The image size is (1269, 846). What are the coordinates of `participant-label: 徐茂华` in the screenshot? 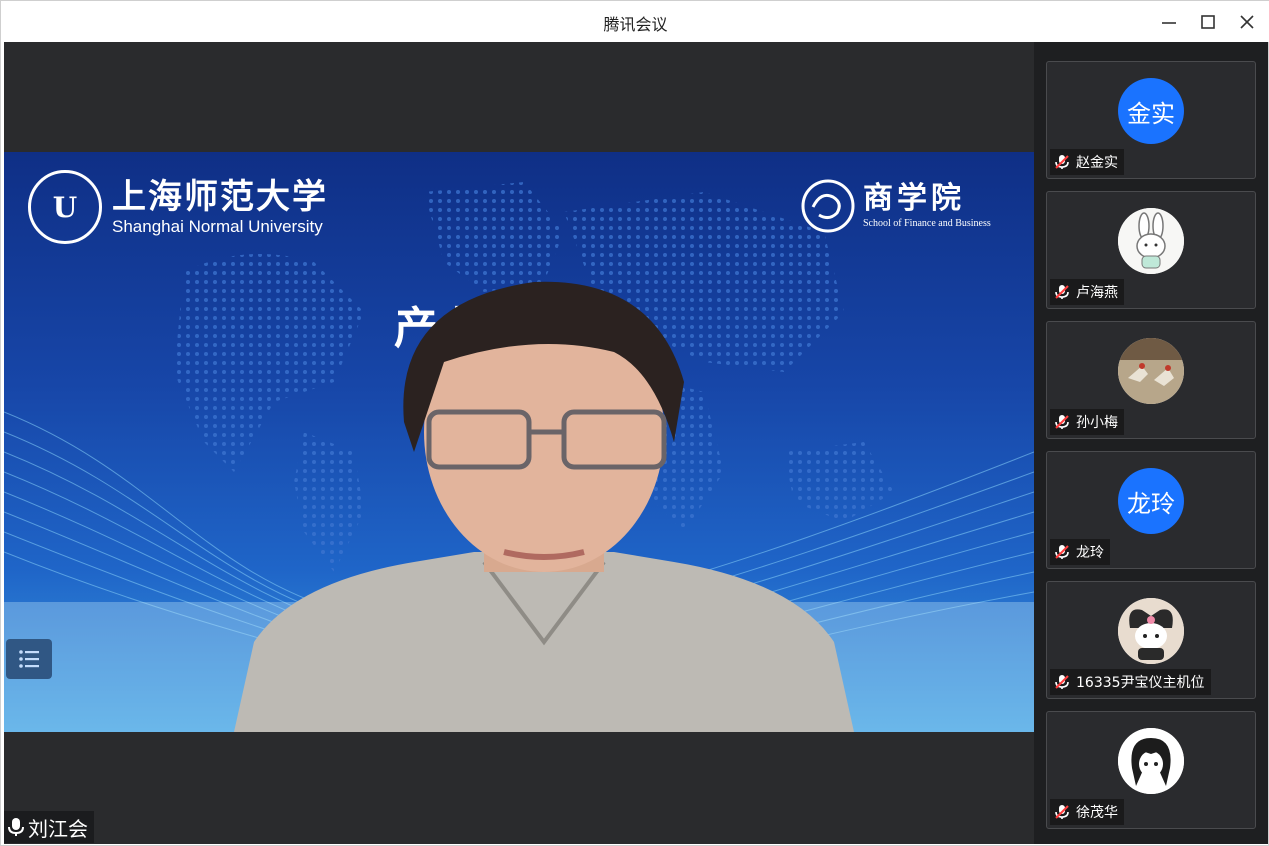 It's located at (1087, 812).